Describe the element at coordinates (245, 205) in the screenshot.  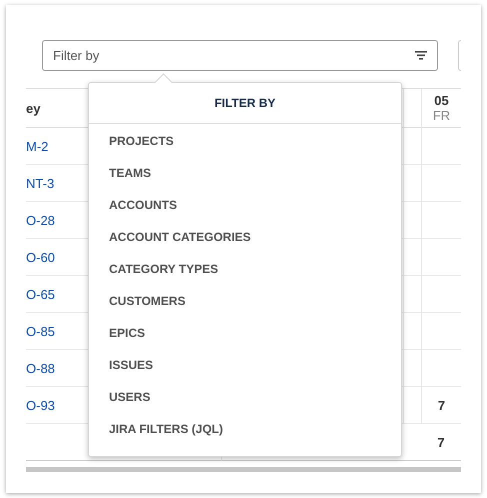
I see `menu-item: ACCOUNTS` at that location.